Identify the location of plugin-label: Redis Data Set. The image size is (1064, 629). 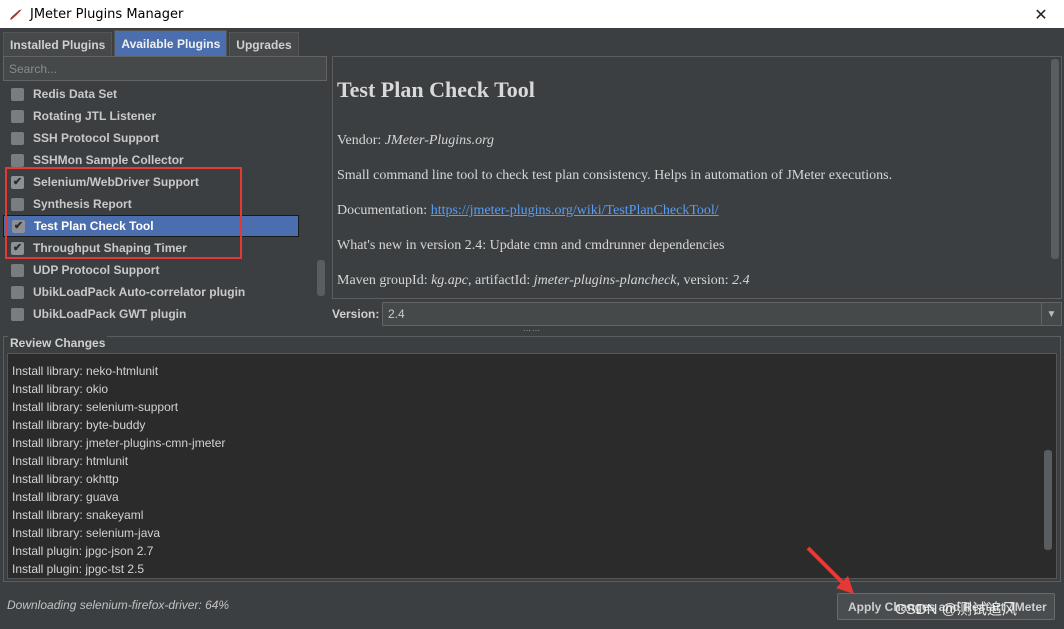
(75, 94).